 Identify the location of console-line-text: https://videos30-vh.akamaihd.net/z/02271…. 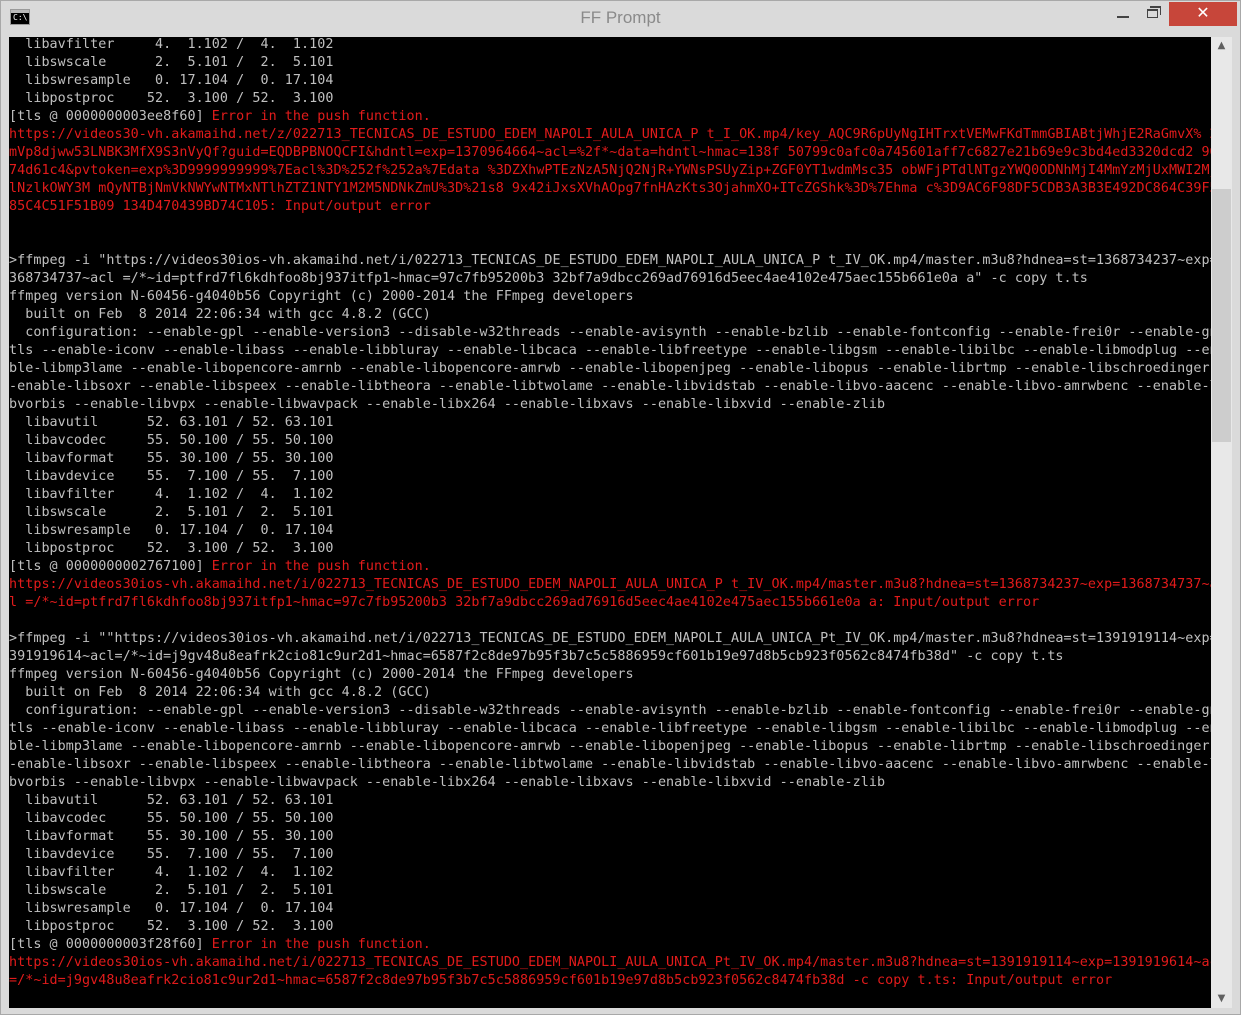
(610, 134).